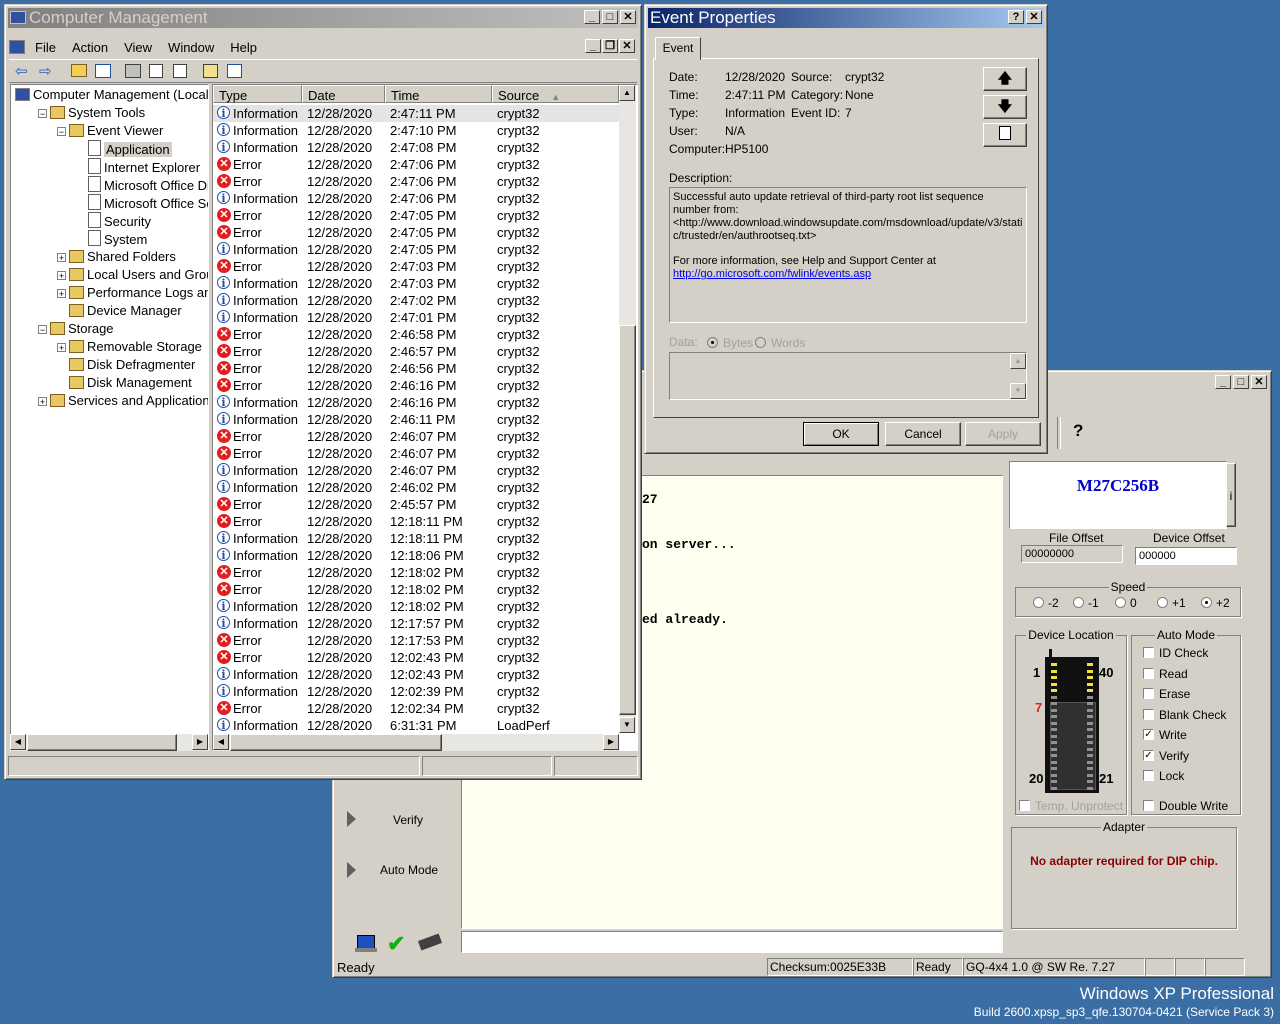 Image resolution: width=1280 pixels, height=1024 pixels. I want to click on event-row: i Information 12/28/2020 6:31:31 PM LoadPerf, so click(416, 725).